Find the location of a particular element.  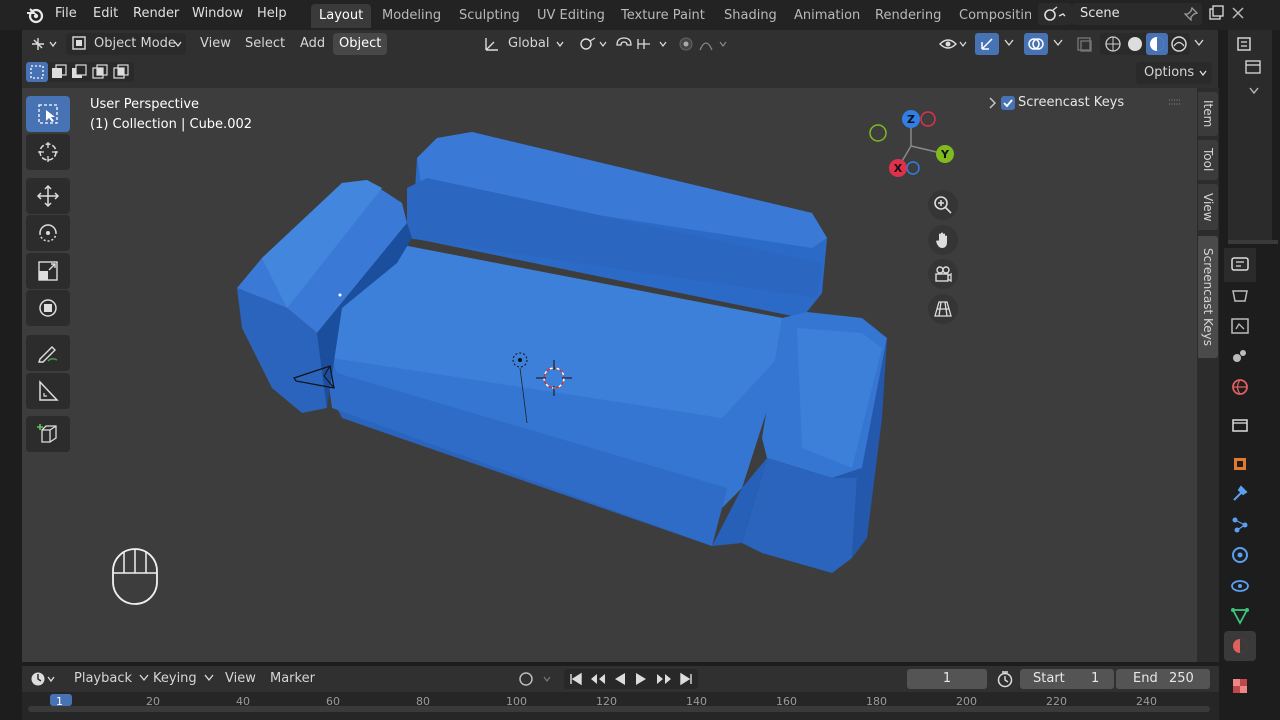

menu-file: File is located at coordinates (66, 13).